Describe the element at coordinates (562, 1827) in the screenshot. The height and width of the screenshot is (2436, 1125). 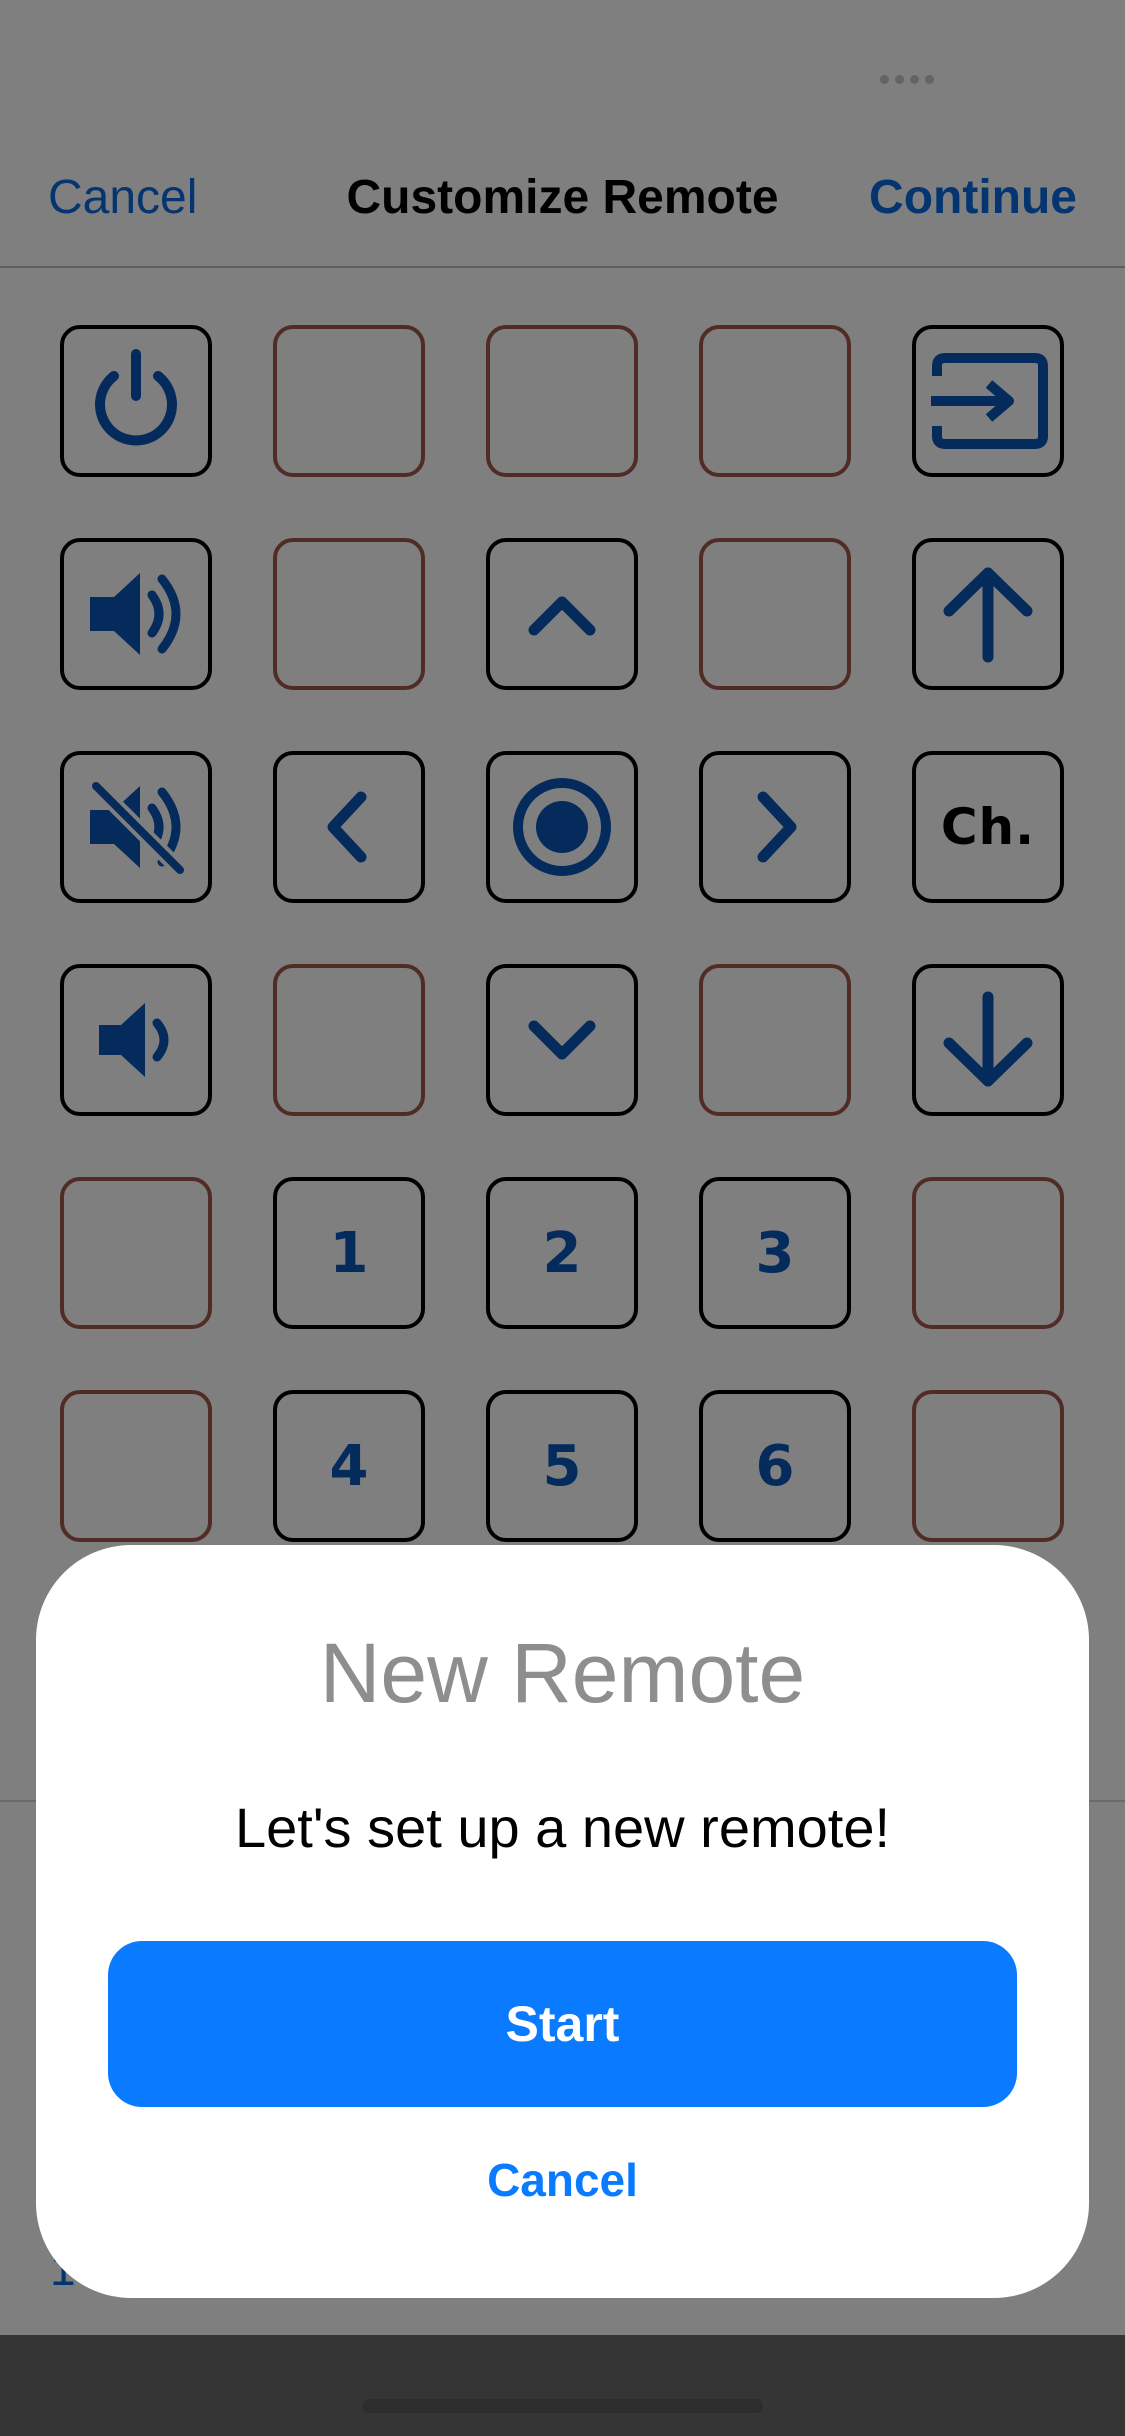
I see `dialog-message: Let's set up a new remote!` at that location.